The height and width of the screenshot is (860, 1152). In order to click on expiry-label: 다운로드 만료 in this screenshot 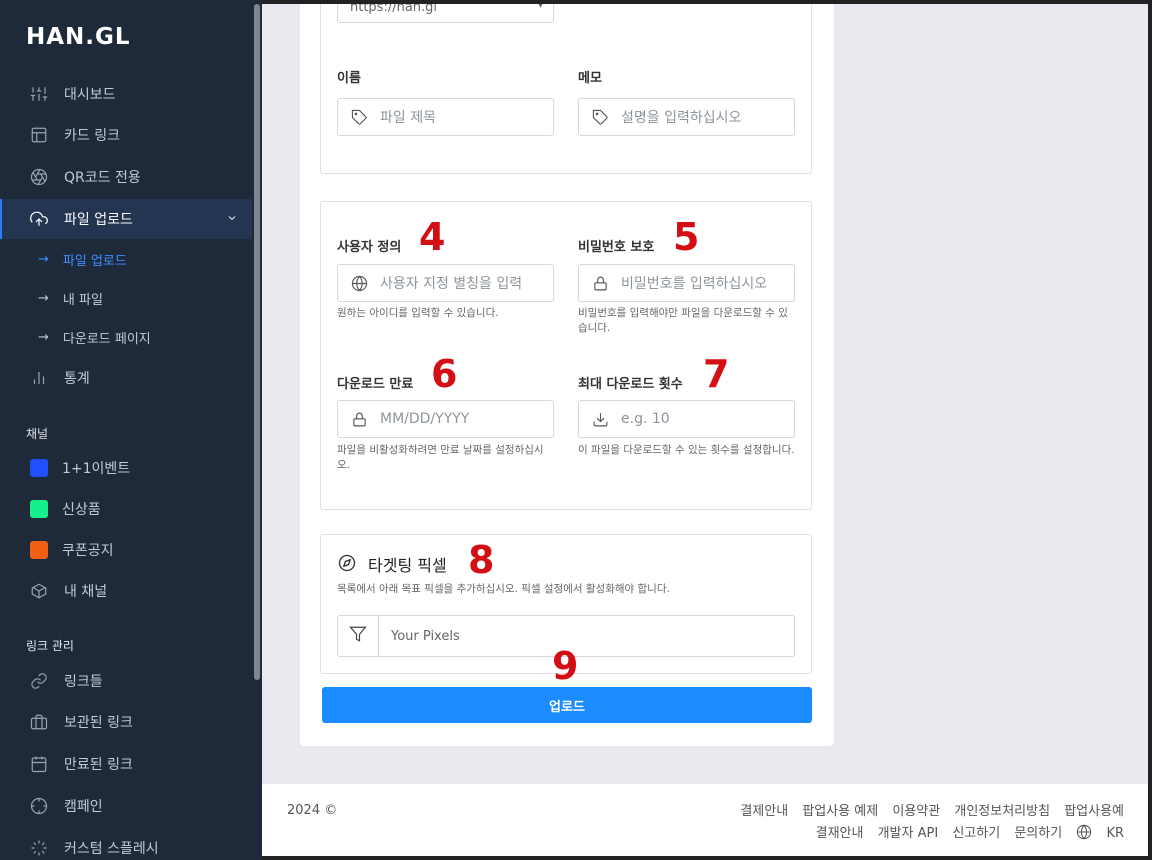, I will do `click(375, 384)`.